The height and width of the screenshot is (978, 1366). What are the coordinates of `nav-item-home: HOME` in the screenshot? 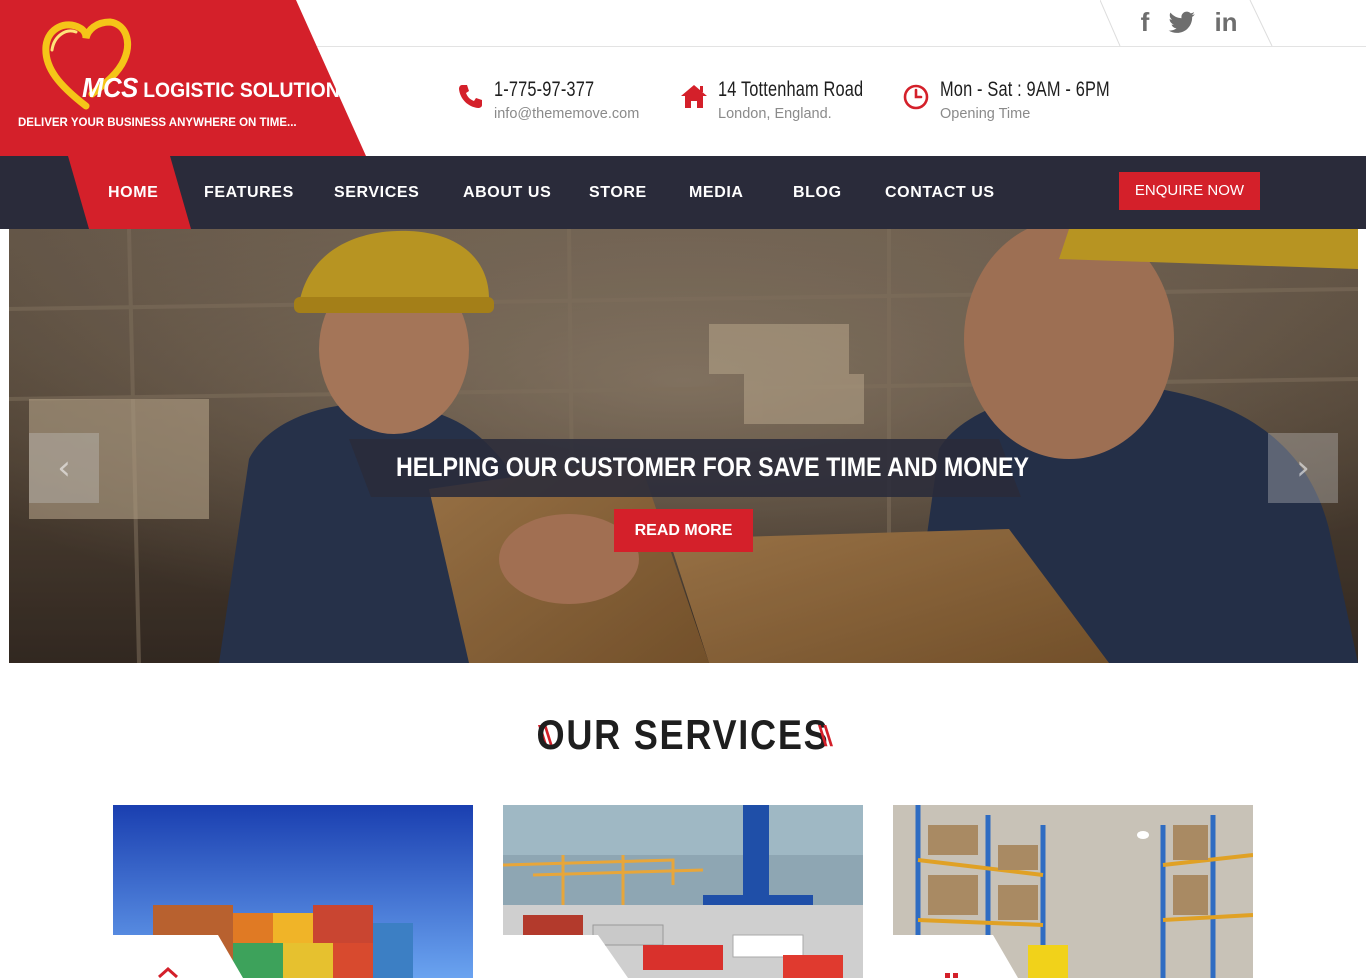 It's located at (133, 192).